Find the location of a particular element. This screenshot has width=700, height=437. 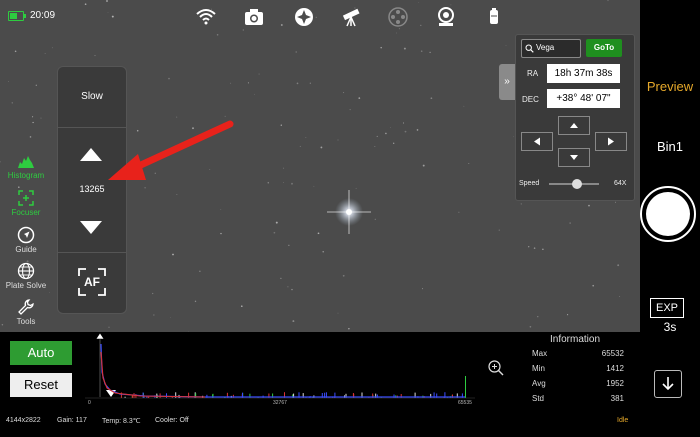

reset-stretch-button: Reset is located at coordinates (41, 385).